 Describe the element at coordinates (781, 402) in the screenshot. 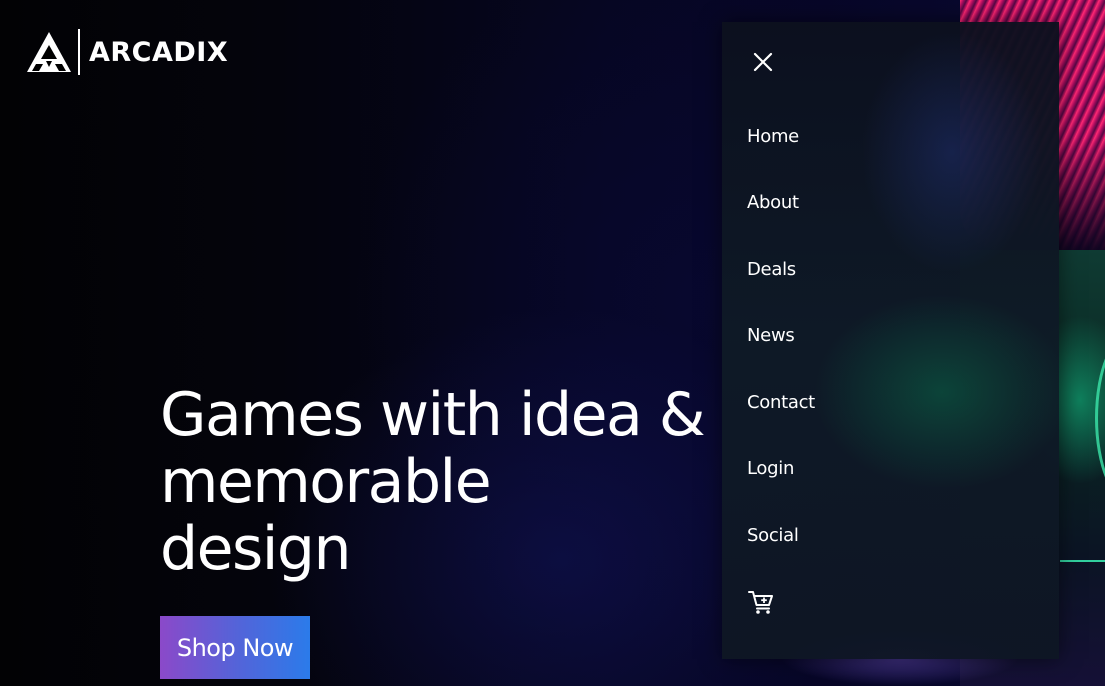

I see `menu-item-contact: Contact` at that location.